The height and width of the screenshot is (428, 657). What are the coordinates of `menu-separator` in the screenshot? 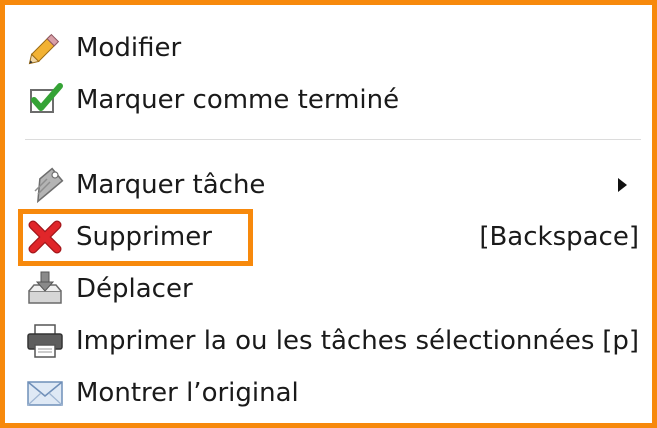 It's located at (333, 139).